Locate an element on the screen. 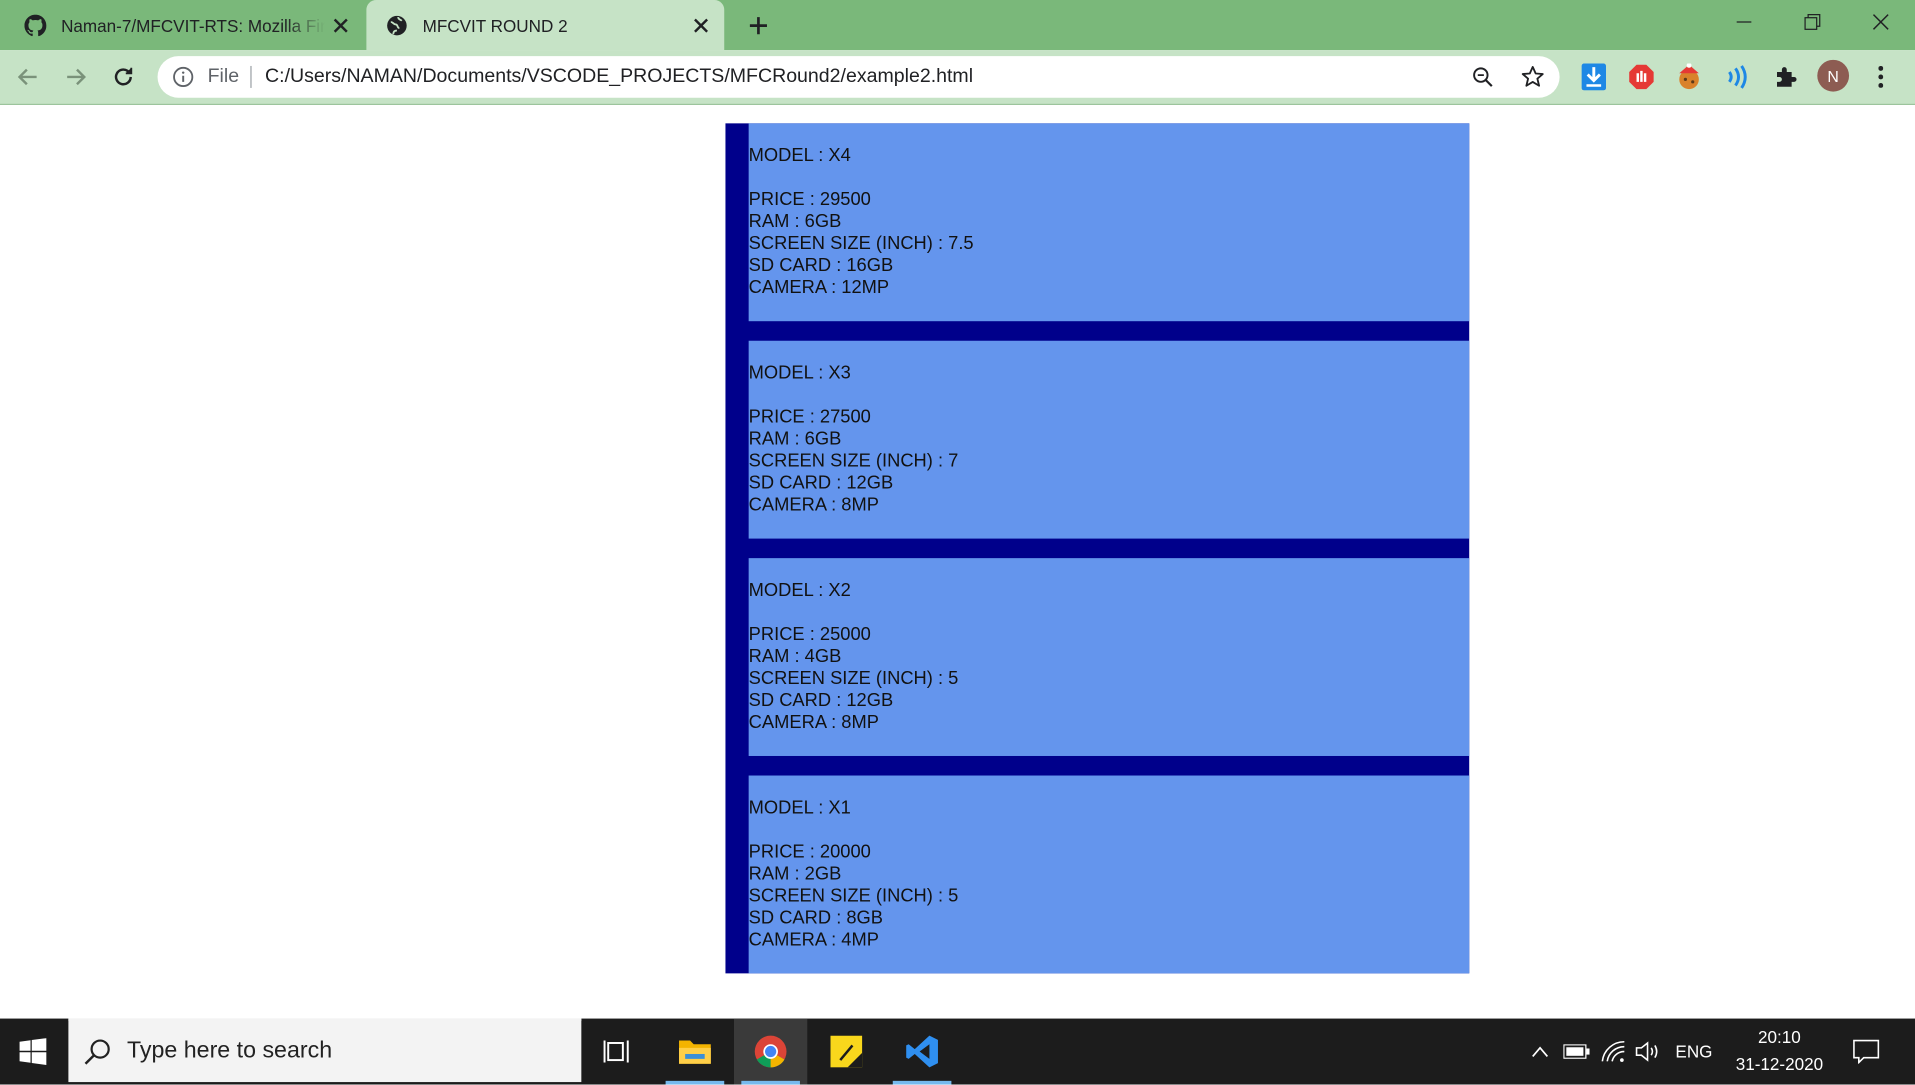 The image size is (1915, 1085). close-window-button is located at coordinates (1881, 22).